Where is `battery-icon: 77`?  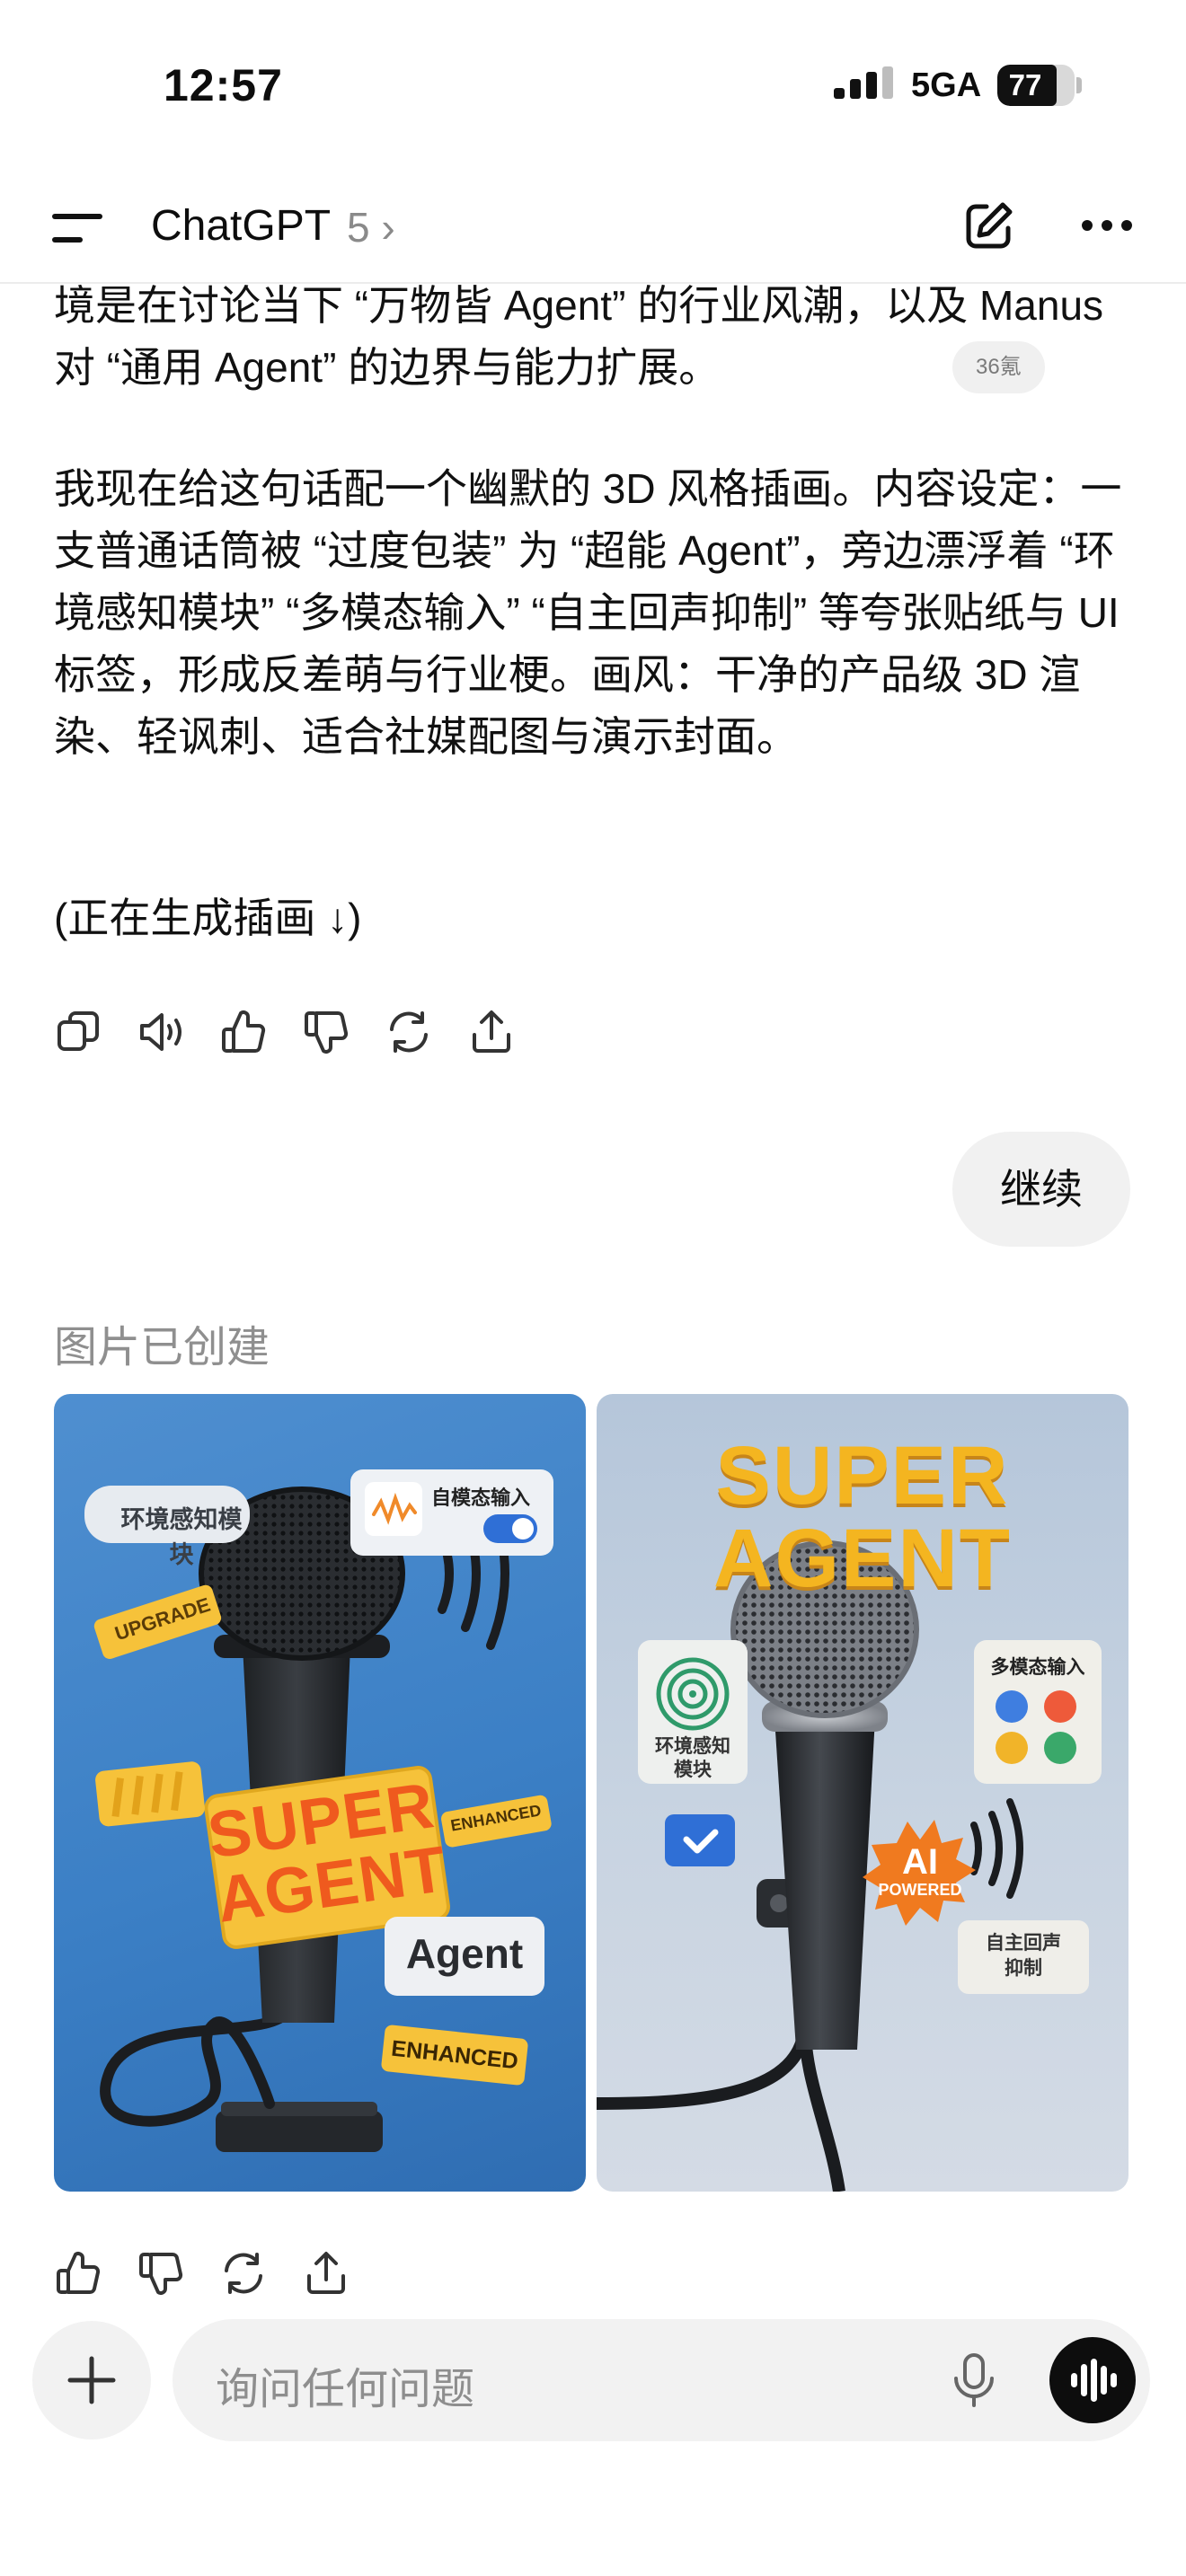 battery-icon: 77 is located at coordinates (1036, 85).